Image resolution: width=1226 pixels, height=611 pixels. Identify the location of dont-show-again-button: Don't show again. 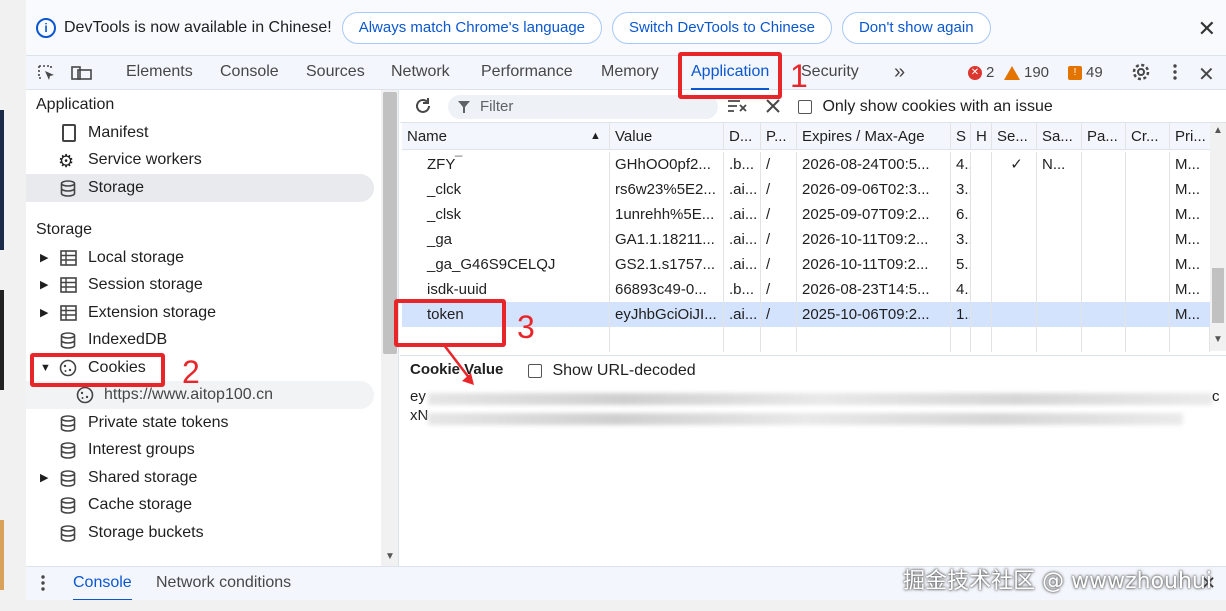
(916, 27).